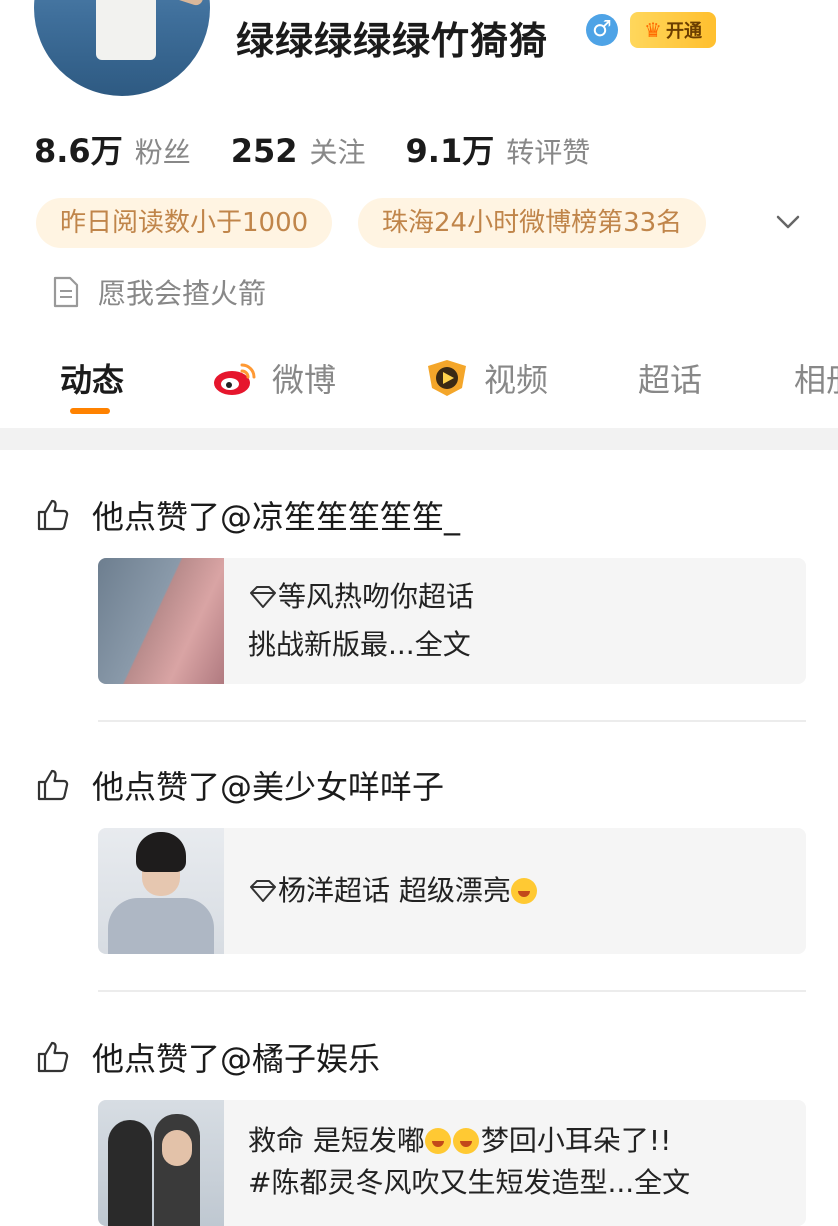 This screenshot has width=838, height=1226. Describe the element at coordinates (162, 152) in the screenshot. I see `stat-label: 粉丝` at that location.